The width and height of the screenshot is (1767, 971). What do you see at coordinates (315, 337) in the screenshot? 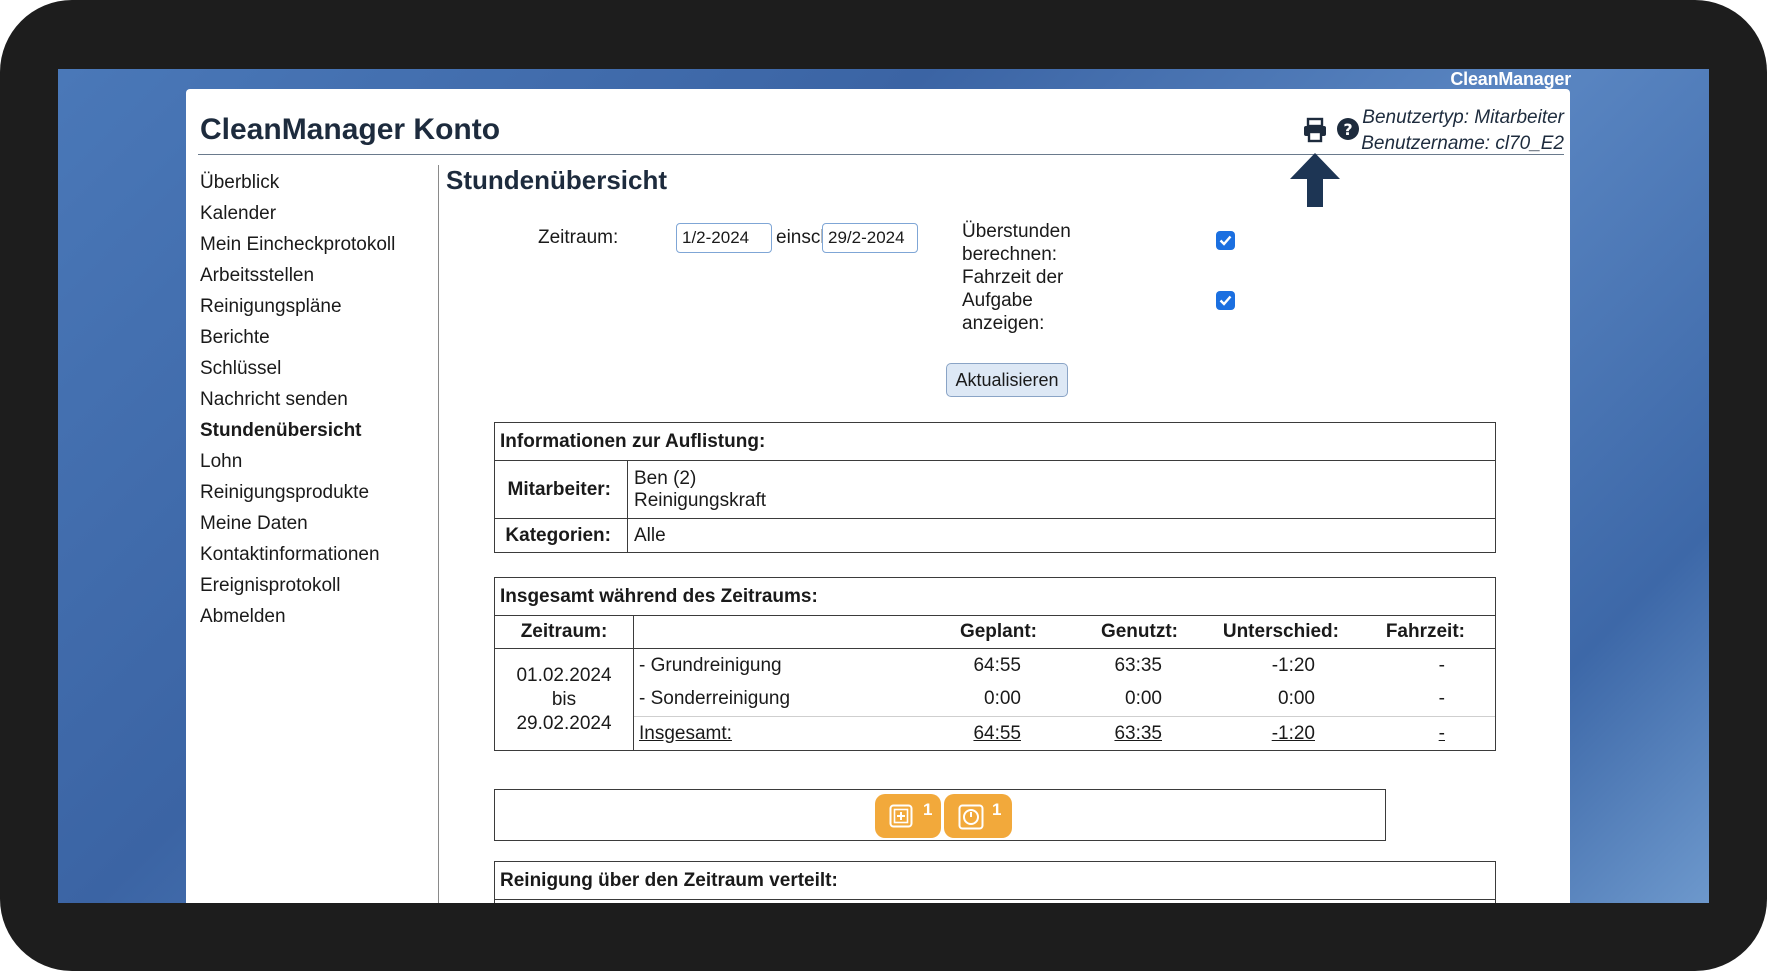
I see `sidebar-item-berichte: Berichte` at bounding box center [315, 337].